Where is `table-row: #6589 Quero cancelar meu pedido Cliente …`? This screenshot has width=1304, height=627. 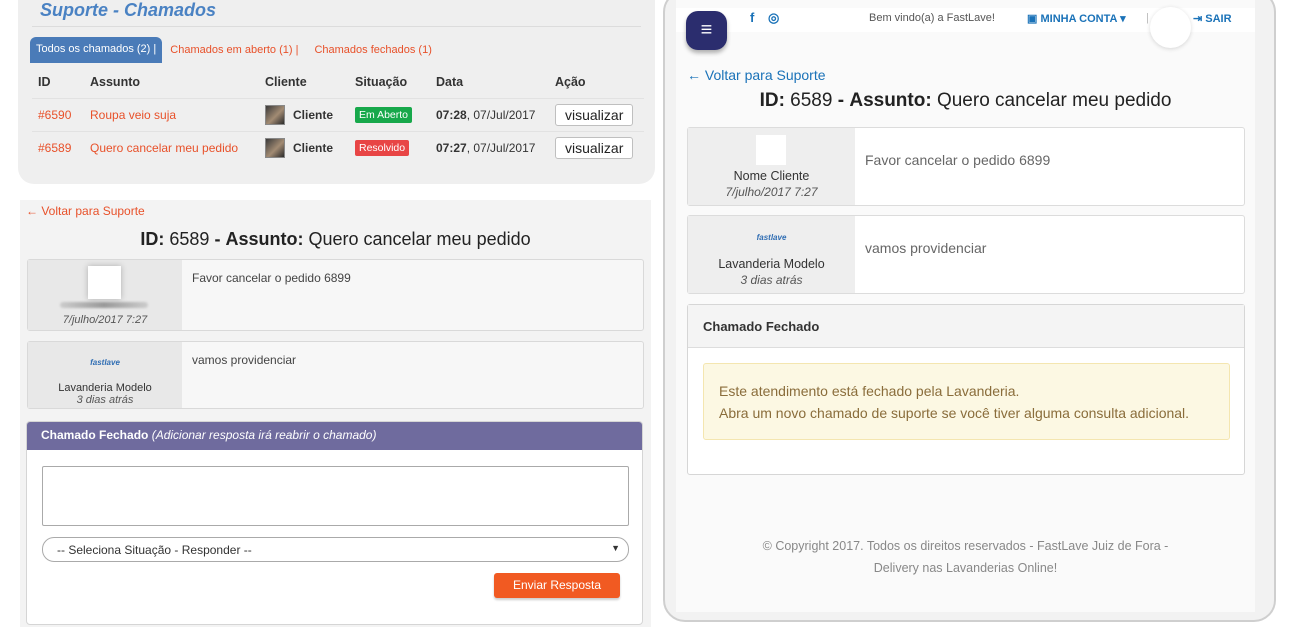 table-row: #6589 Quero cancelar meu pedido Cliente … is located at coordinates (338, 147).